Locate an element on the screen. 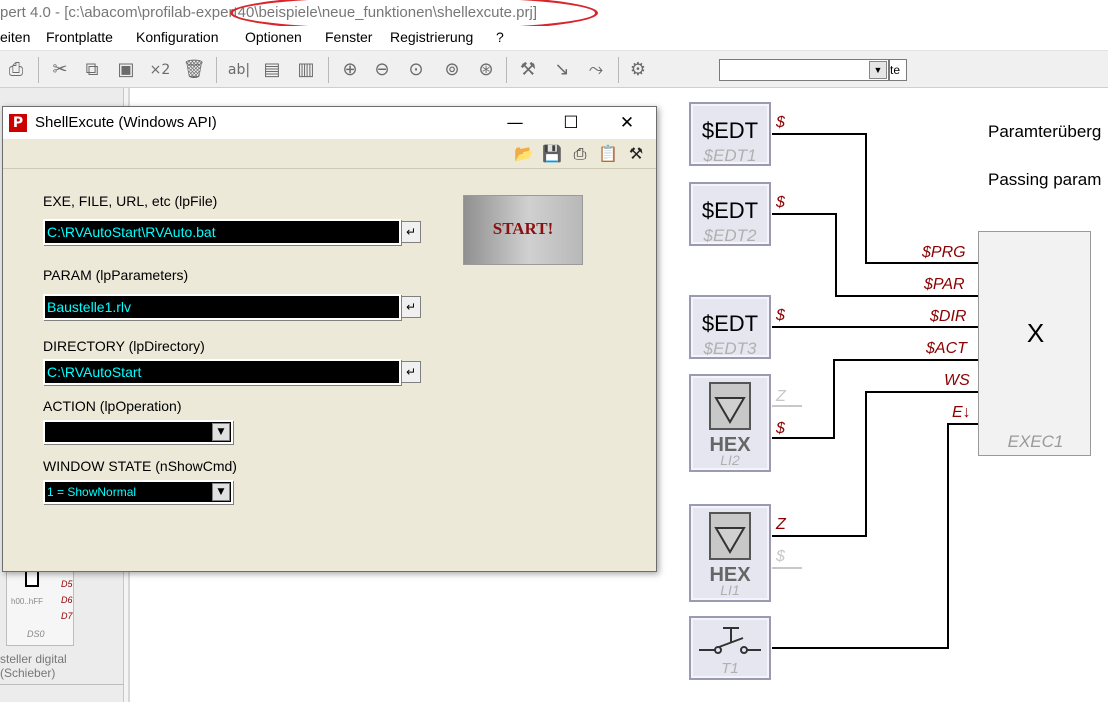 Image resolution: width=1108 pixels, height=702 pixels. save-icon: 💾 is located at coordinates (552, 154).